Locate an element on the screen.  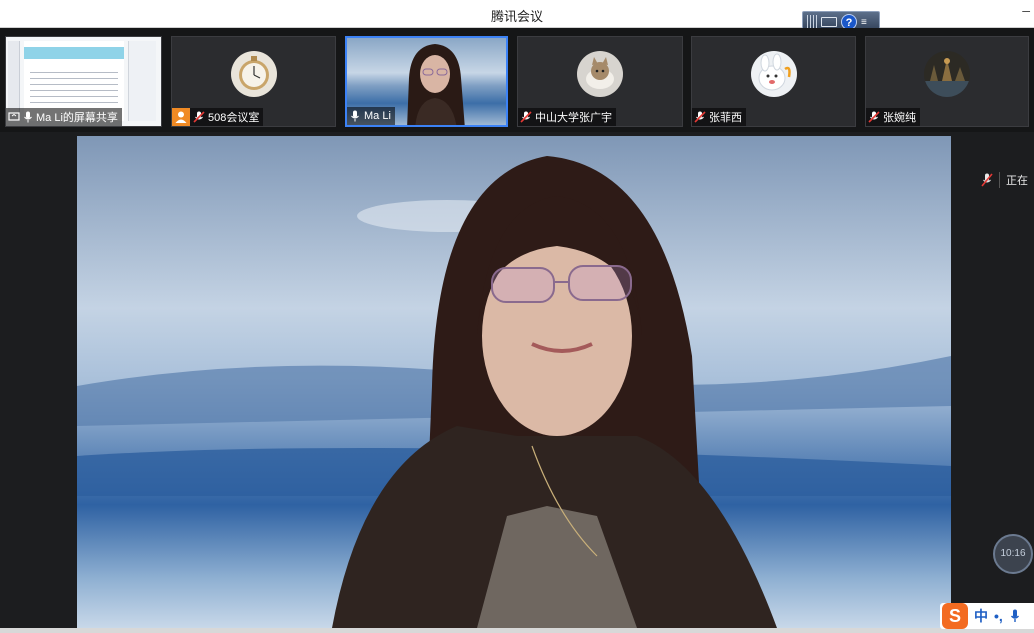
participant-name: Ma Li is located at coordinates (377, 116).